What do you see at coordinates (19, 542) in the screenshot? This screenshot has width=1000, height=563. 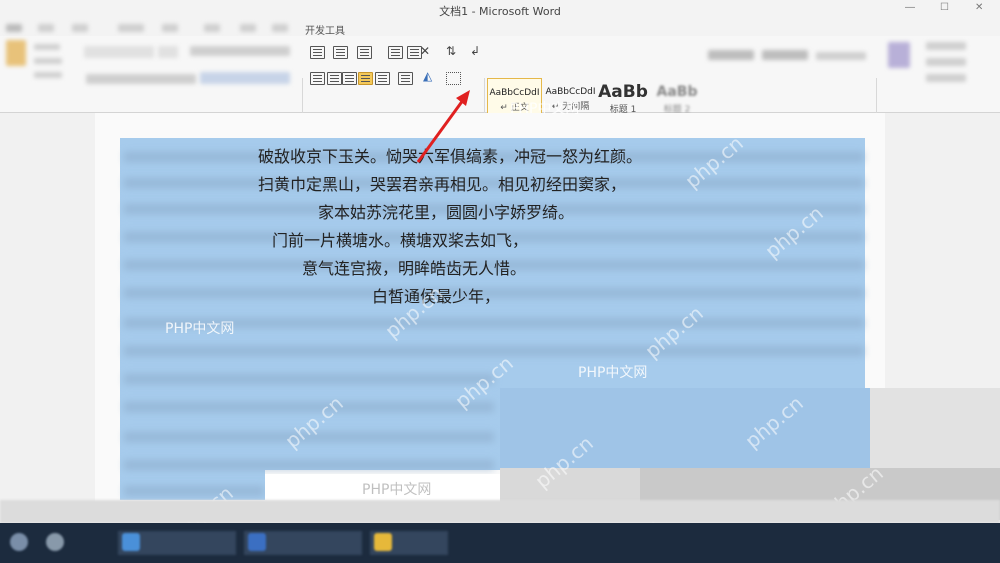 I see `start-icon` at bounding box center [19, 542].